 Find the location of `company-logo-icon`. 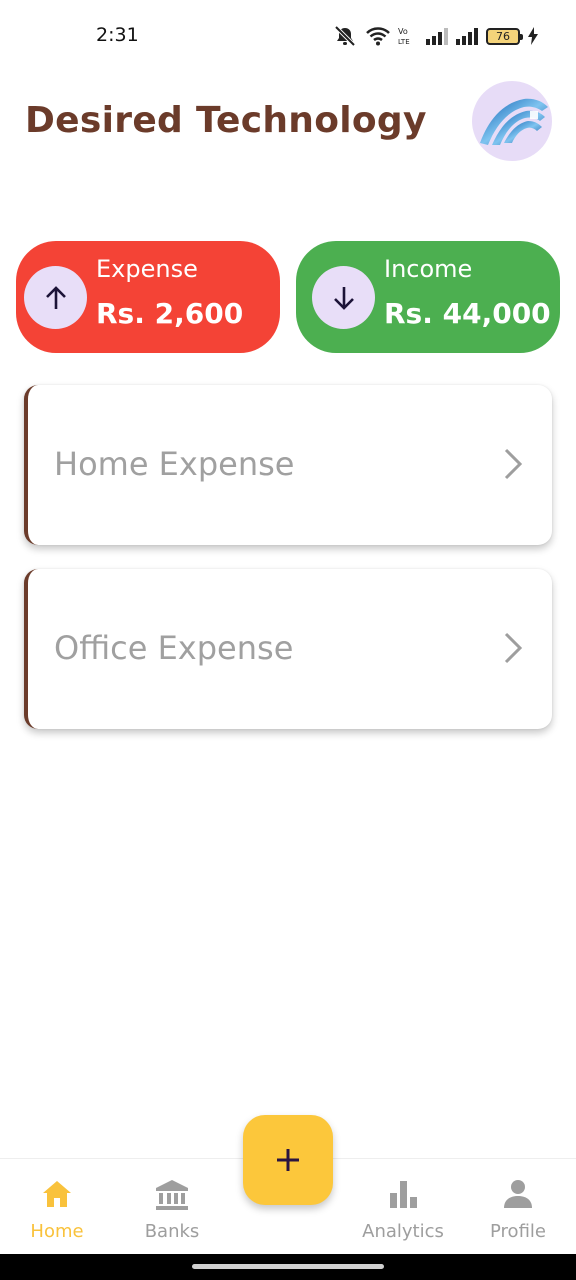

company-logo-icon is located at coordinates (514, 121).